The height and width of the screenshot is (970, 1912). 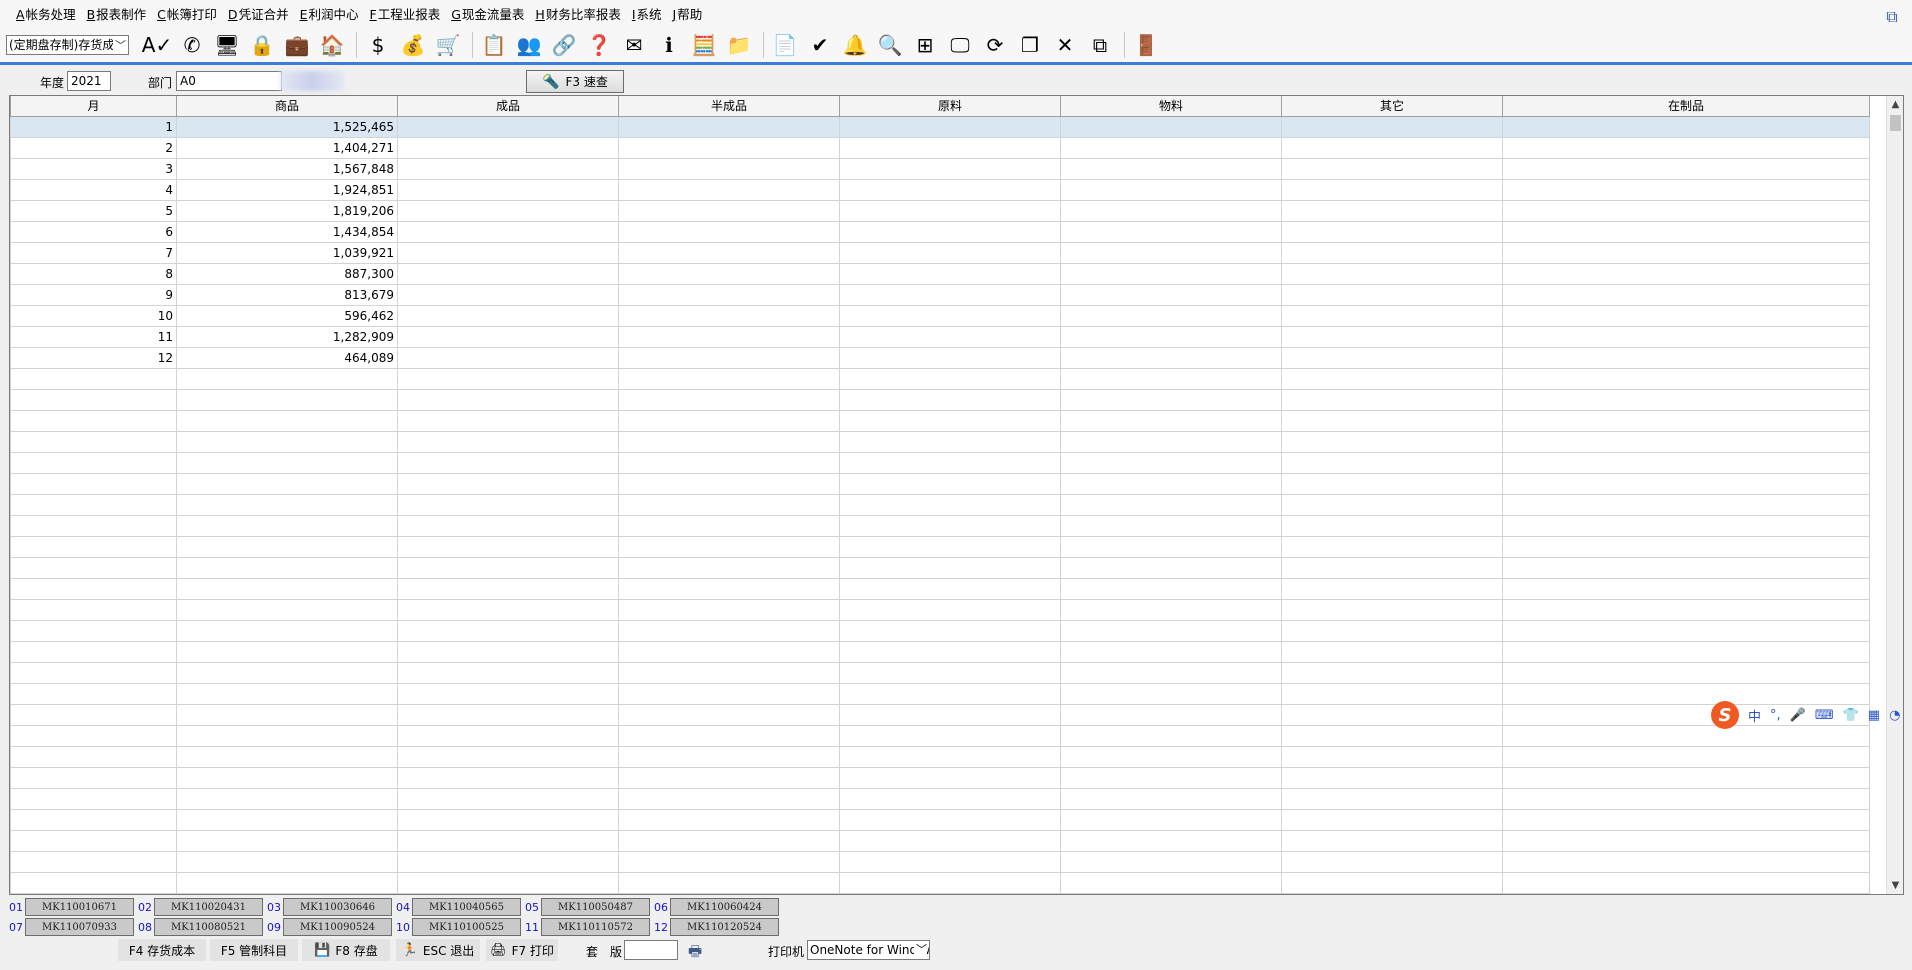 What do you see at coordinates (960, 45) in the screenshot?
I see `monitor-icon: 🖵` at bounding box center [960, 45].